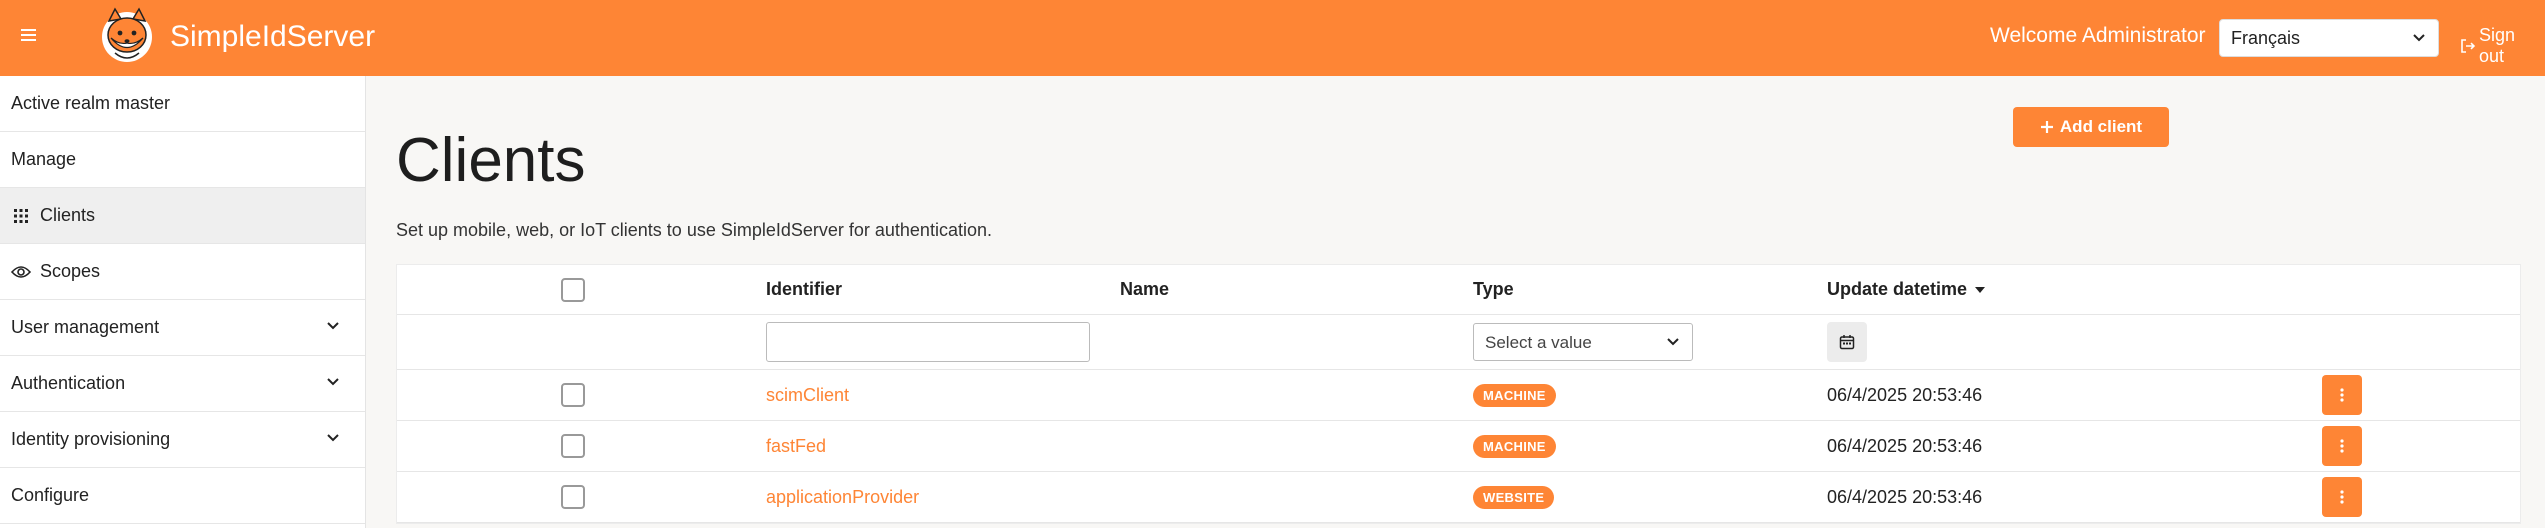  What do you see at coordinates (491, 160) in the screenshot?
I see `page-title: Clients` at bounding box center [491, 160].